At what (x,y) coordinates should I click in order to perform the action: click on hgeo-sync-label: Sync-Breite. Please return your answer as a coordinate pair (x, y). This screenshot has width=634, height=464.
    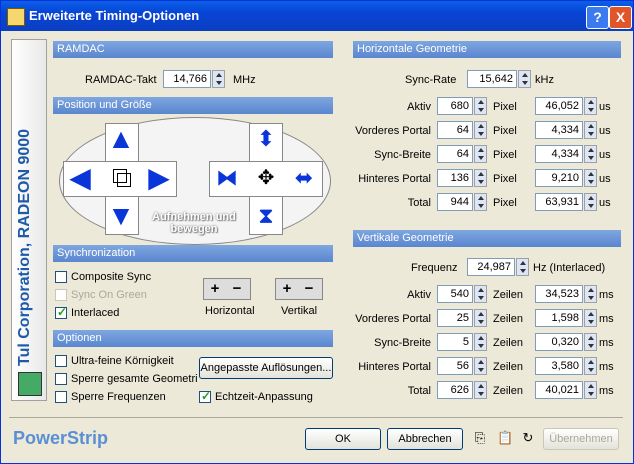
    Looking at the image, I should click on (402, 155).